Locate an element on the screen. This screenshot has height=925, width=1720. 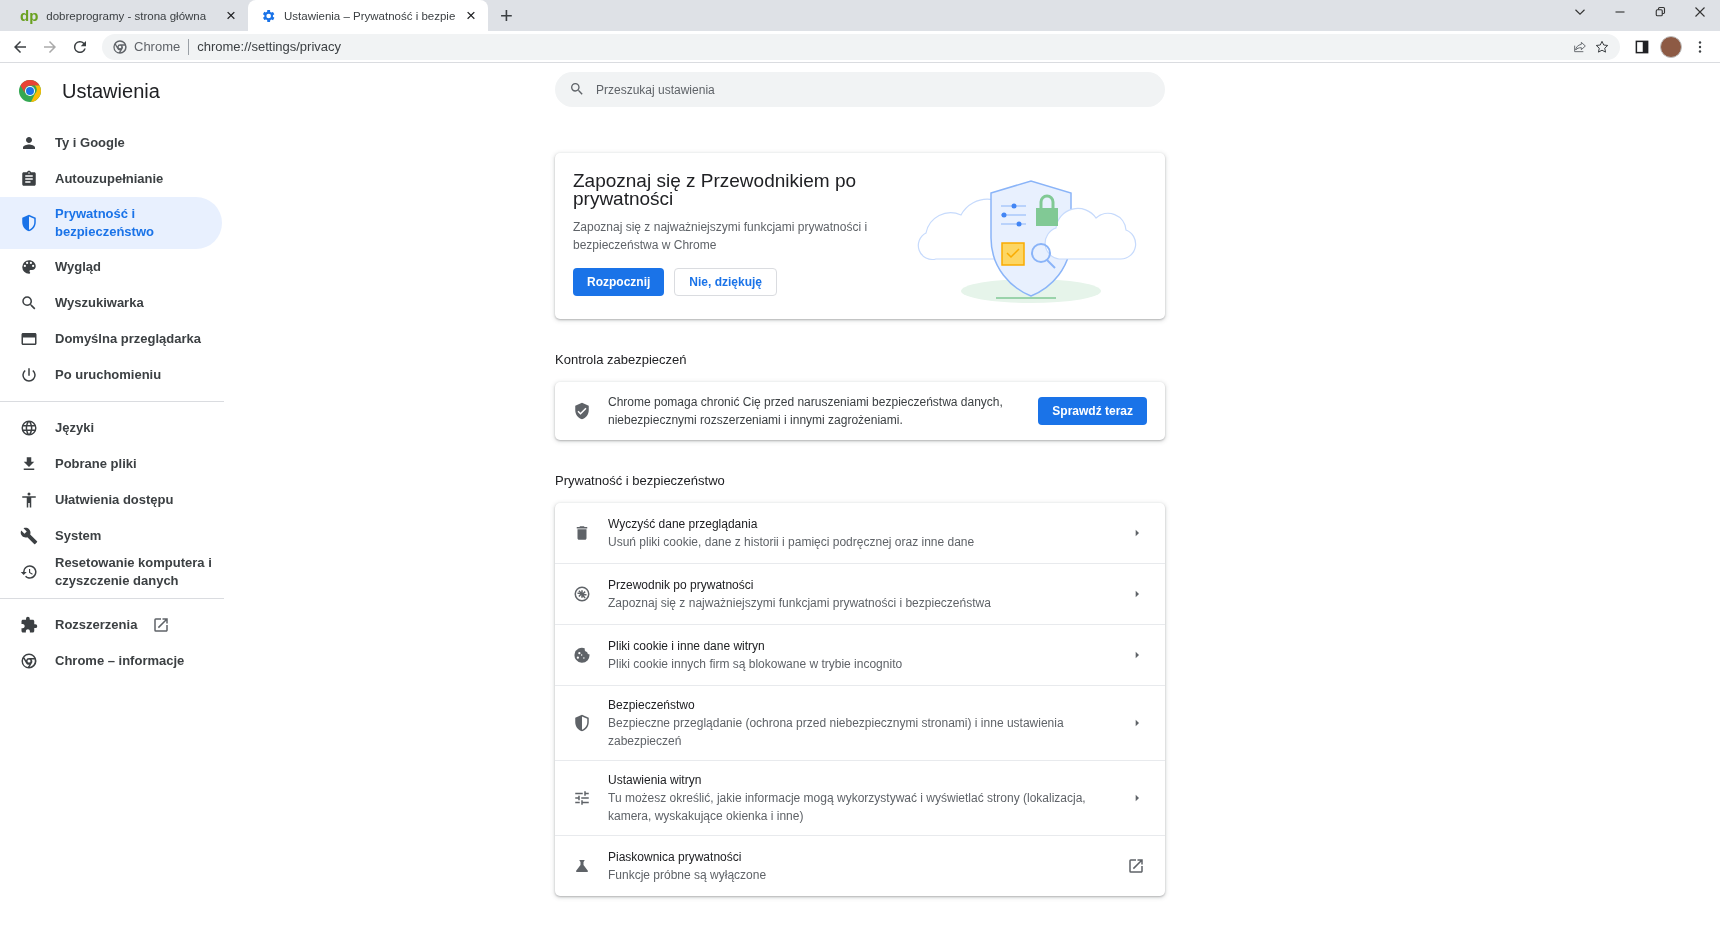
puzzle-icon is located at coordinates (29, 625).